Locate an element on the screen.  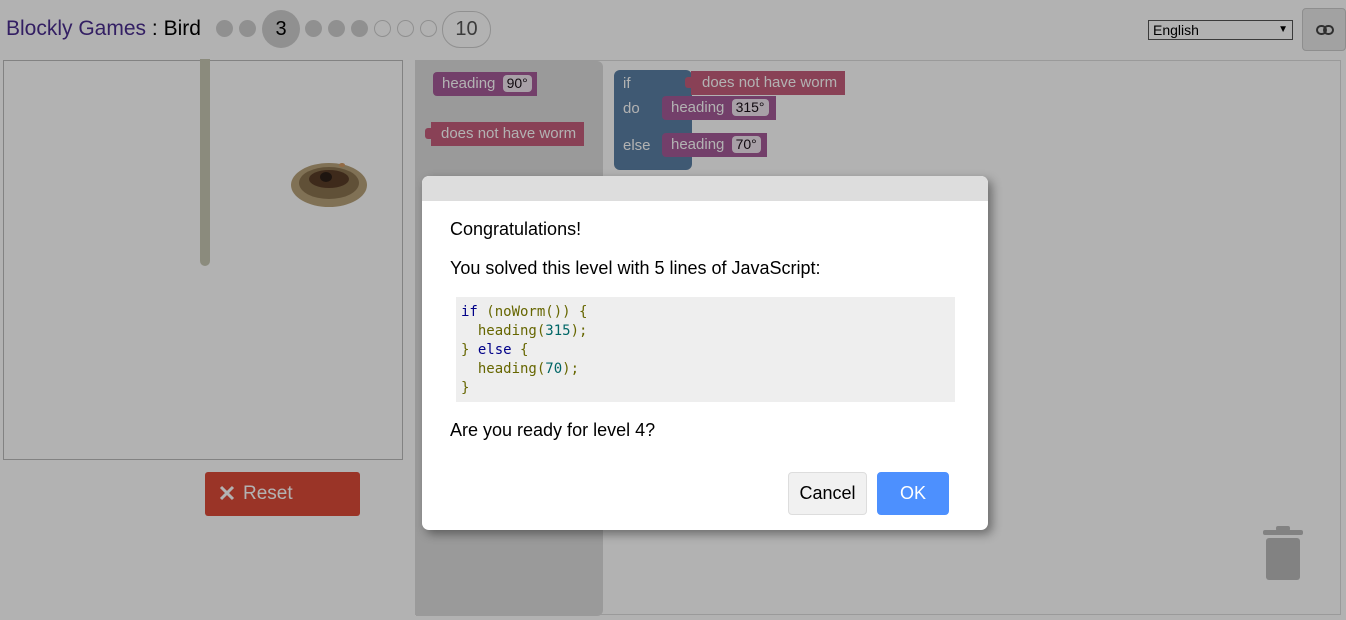
ok-button: OK is located at coordinates (913, 493).